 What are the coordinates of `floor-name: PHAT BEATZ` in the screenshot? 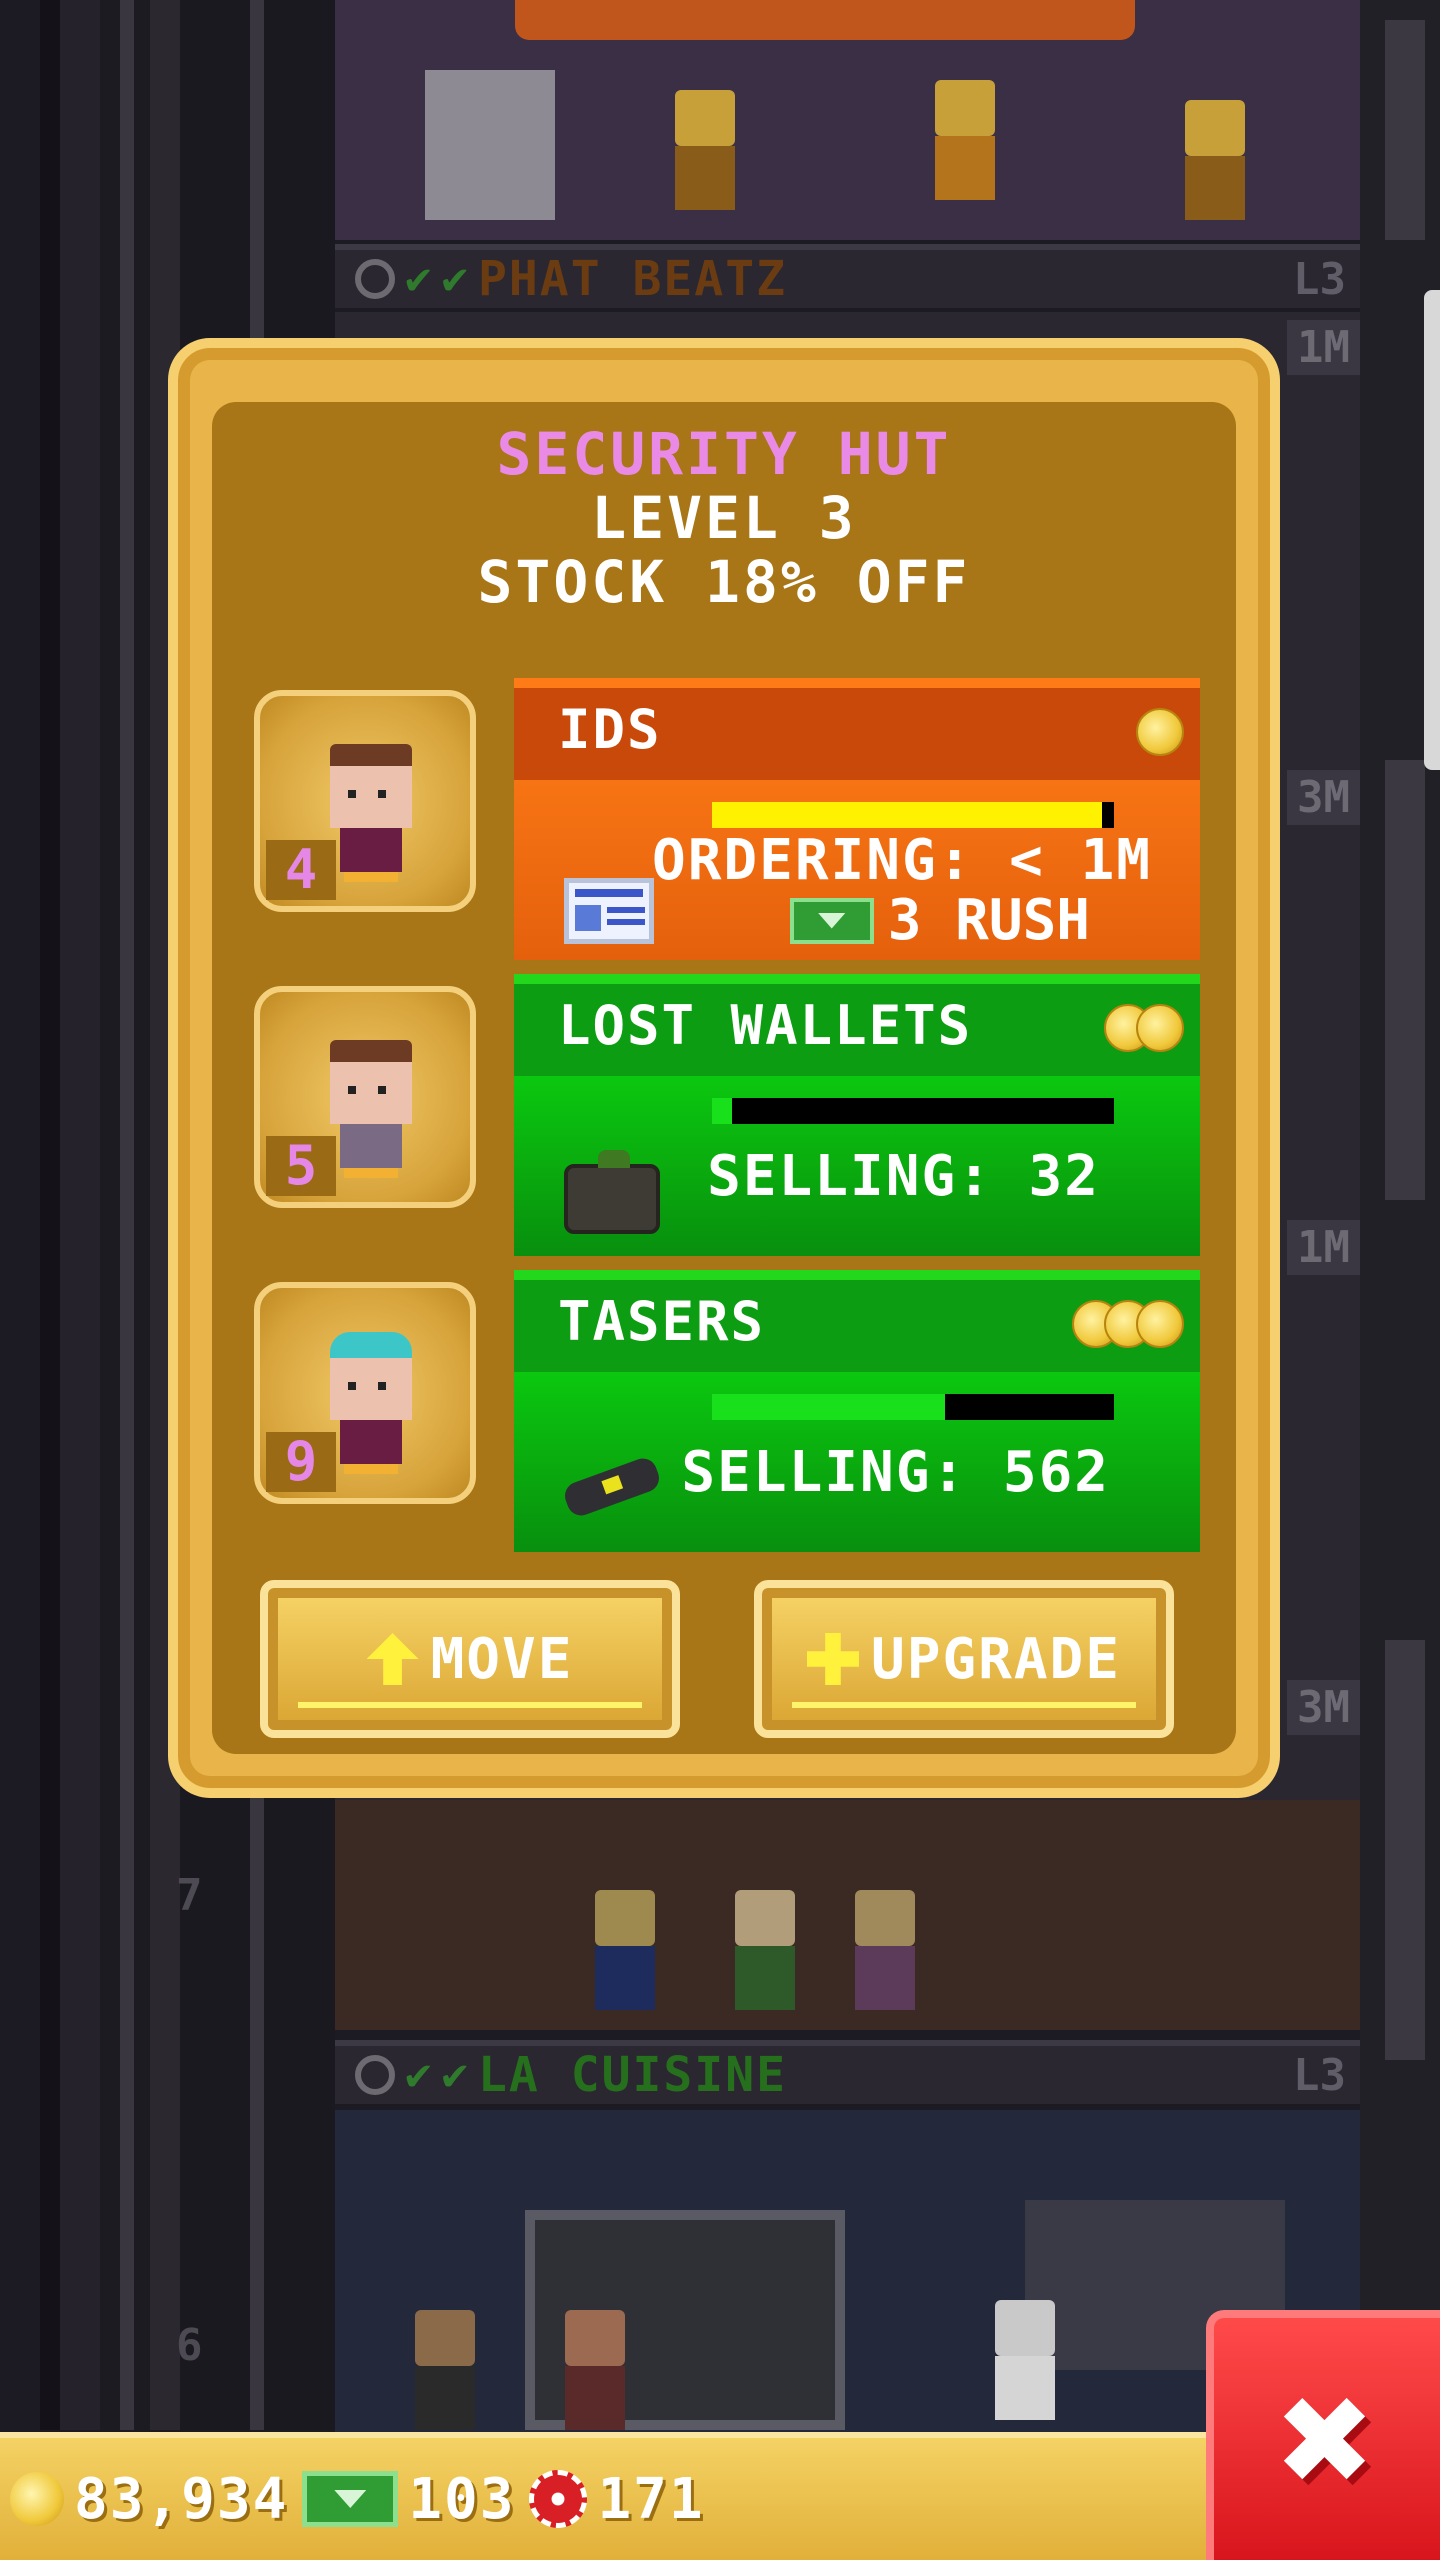 It's located at (632, 279).